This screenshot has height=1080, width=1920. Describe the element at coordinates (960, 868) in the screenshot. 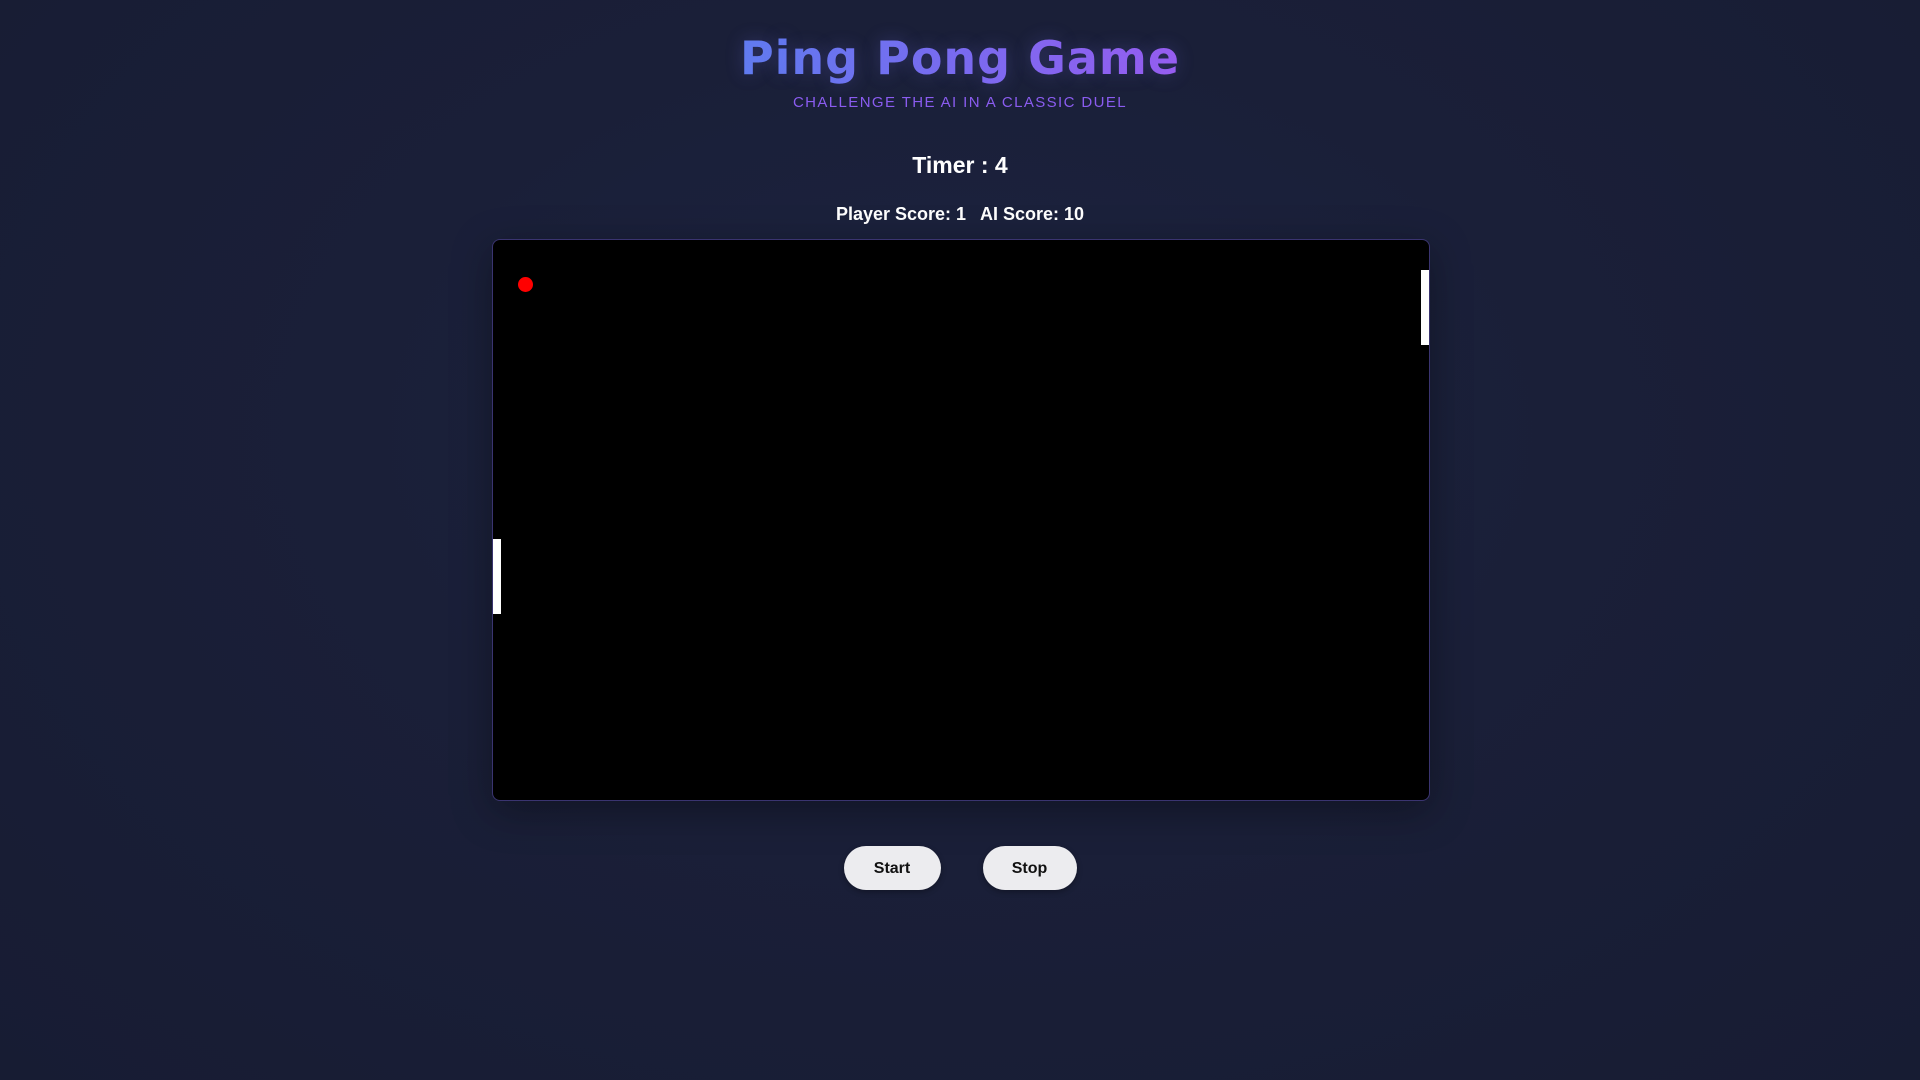

I see `game-controls: Start Stop` at that location.